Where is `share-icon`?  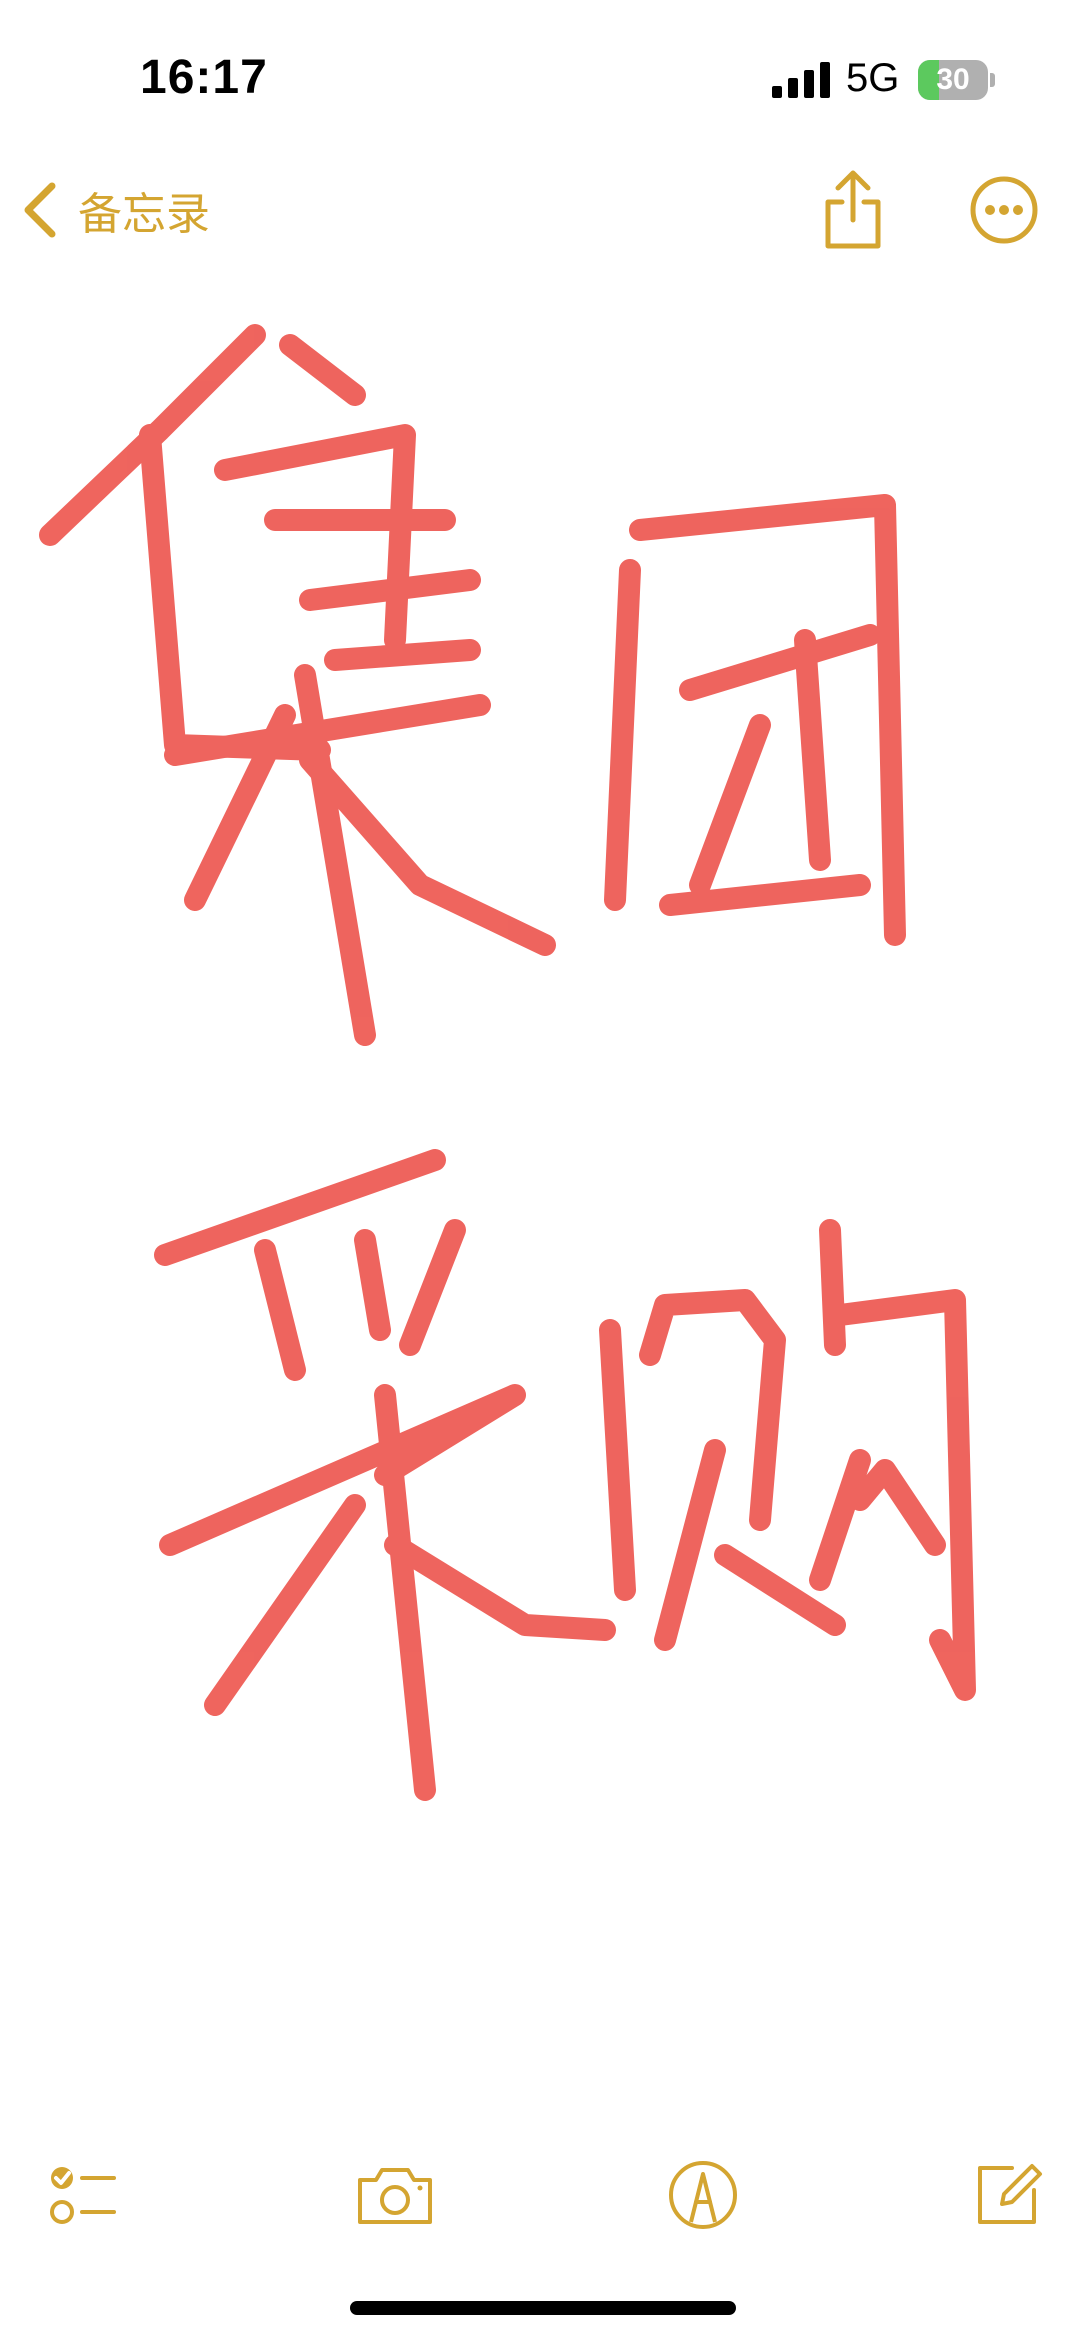
share-icon is located at coordinates (853, 210).